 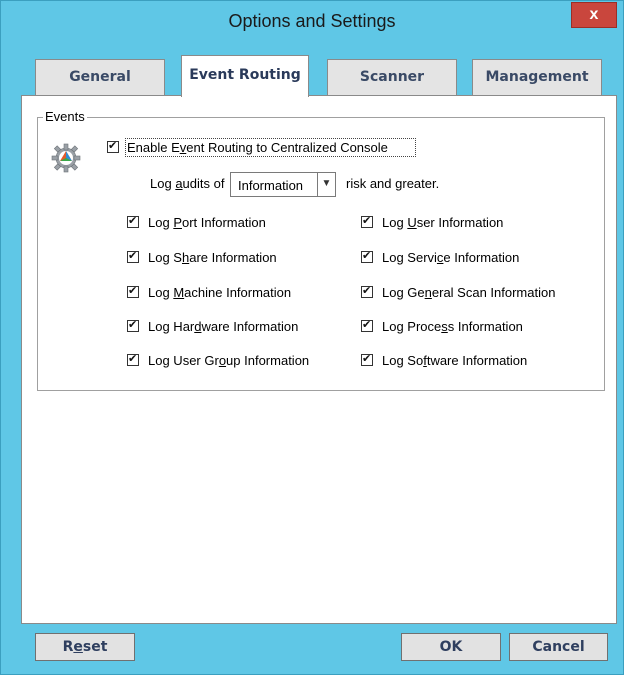 What do you see at coordinates (367, 256) in the screenshot?
I see `log-service-checkbox` at bounding box center [367, 256].